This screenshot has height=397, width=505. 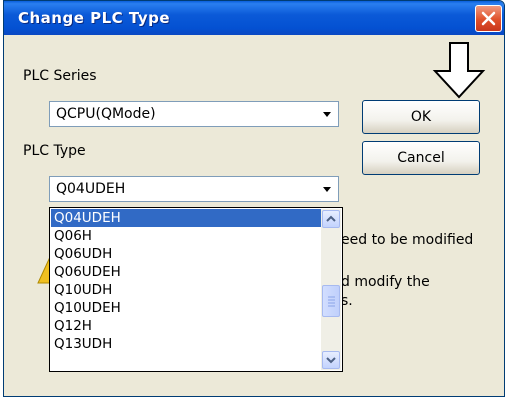 I want to click on plc-type-option: Q10UDH, so click(x=186, y=290).